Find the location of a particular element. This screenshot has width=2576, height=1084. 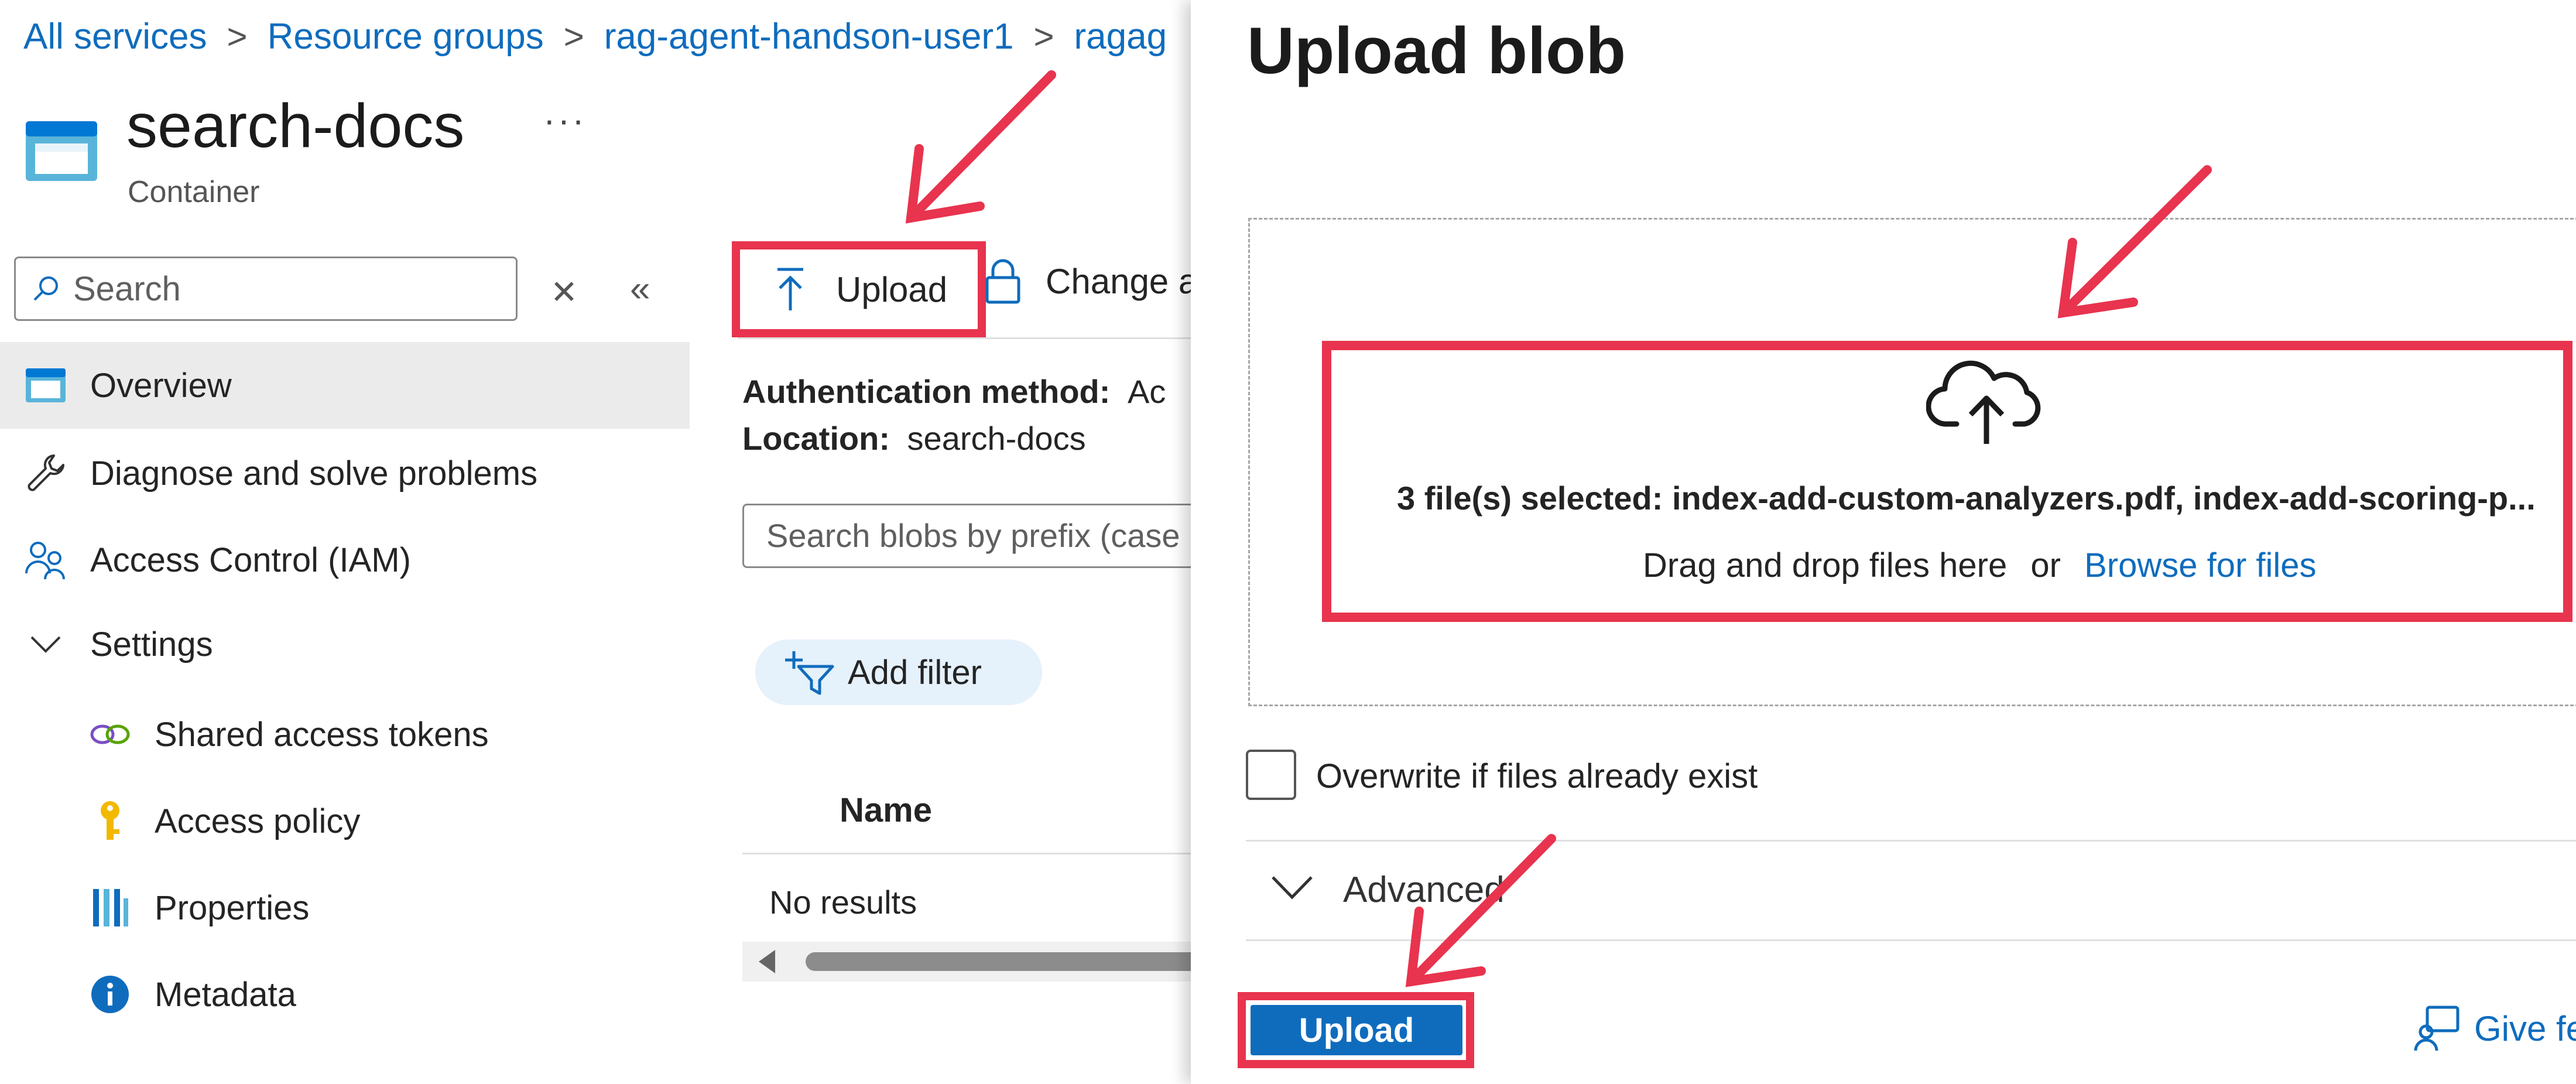

auth-method-row: Authentication method: Ac is located at coordinates (954, 392).